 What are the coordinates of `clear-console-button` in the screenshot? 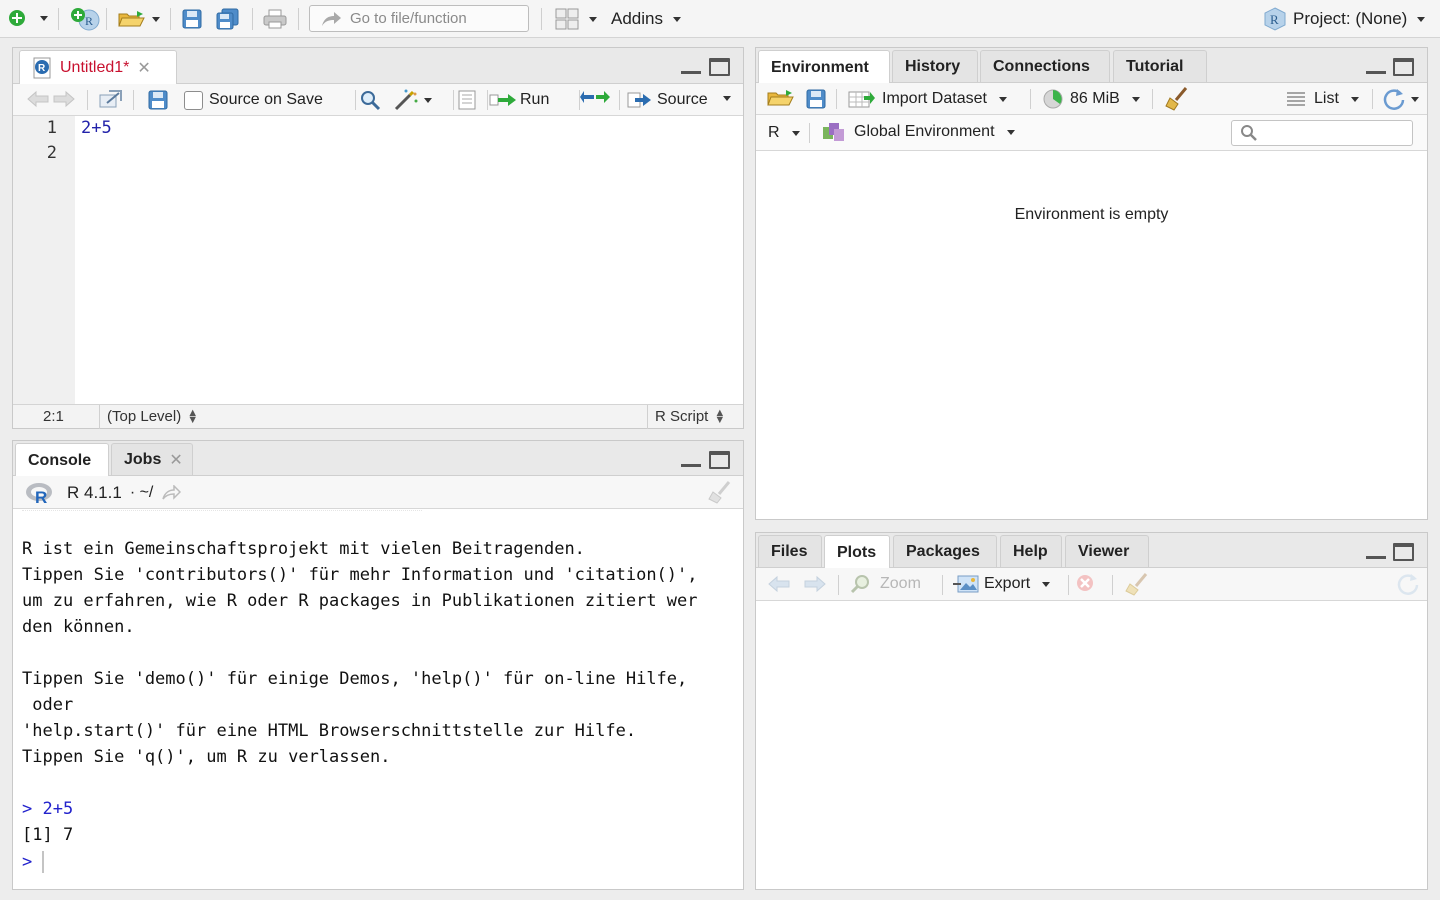 It's located at (720, 492).